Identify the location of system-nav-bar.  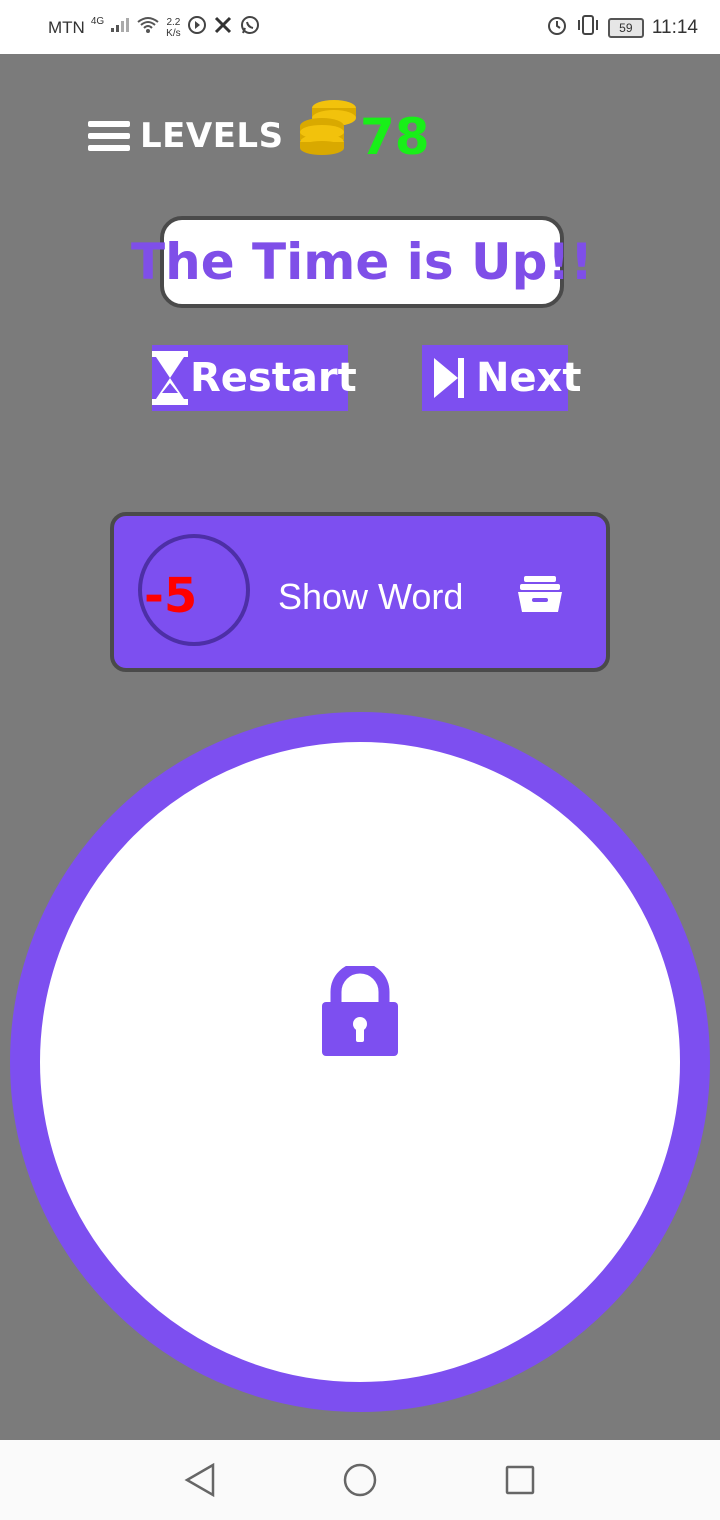
(360, 1480).